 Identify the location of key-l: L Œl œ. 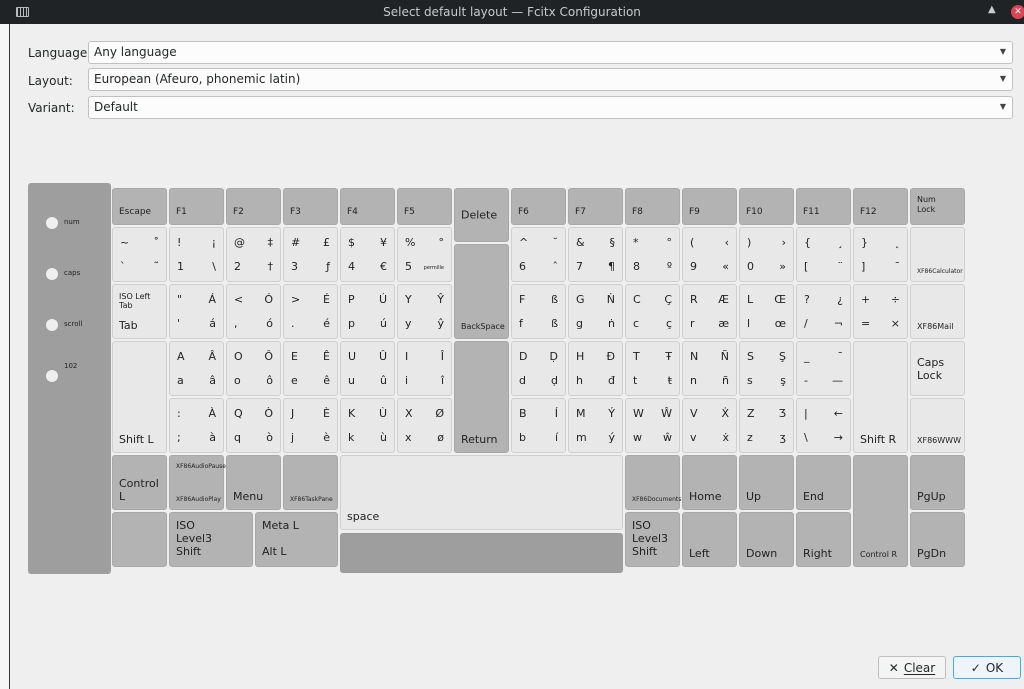
(766, 311).